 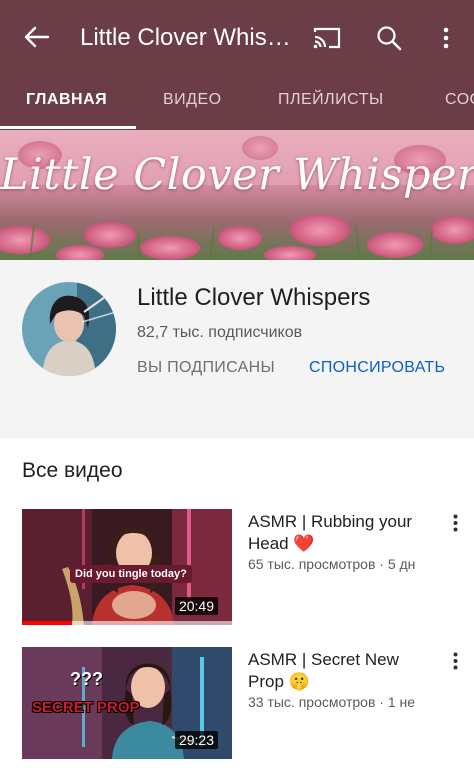 What do you see at coordinates (127, 623) in the screenshot?
I see `watch-progress-bar` at bounding box center [127, 623].